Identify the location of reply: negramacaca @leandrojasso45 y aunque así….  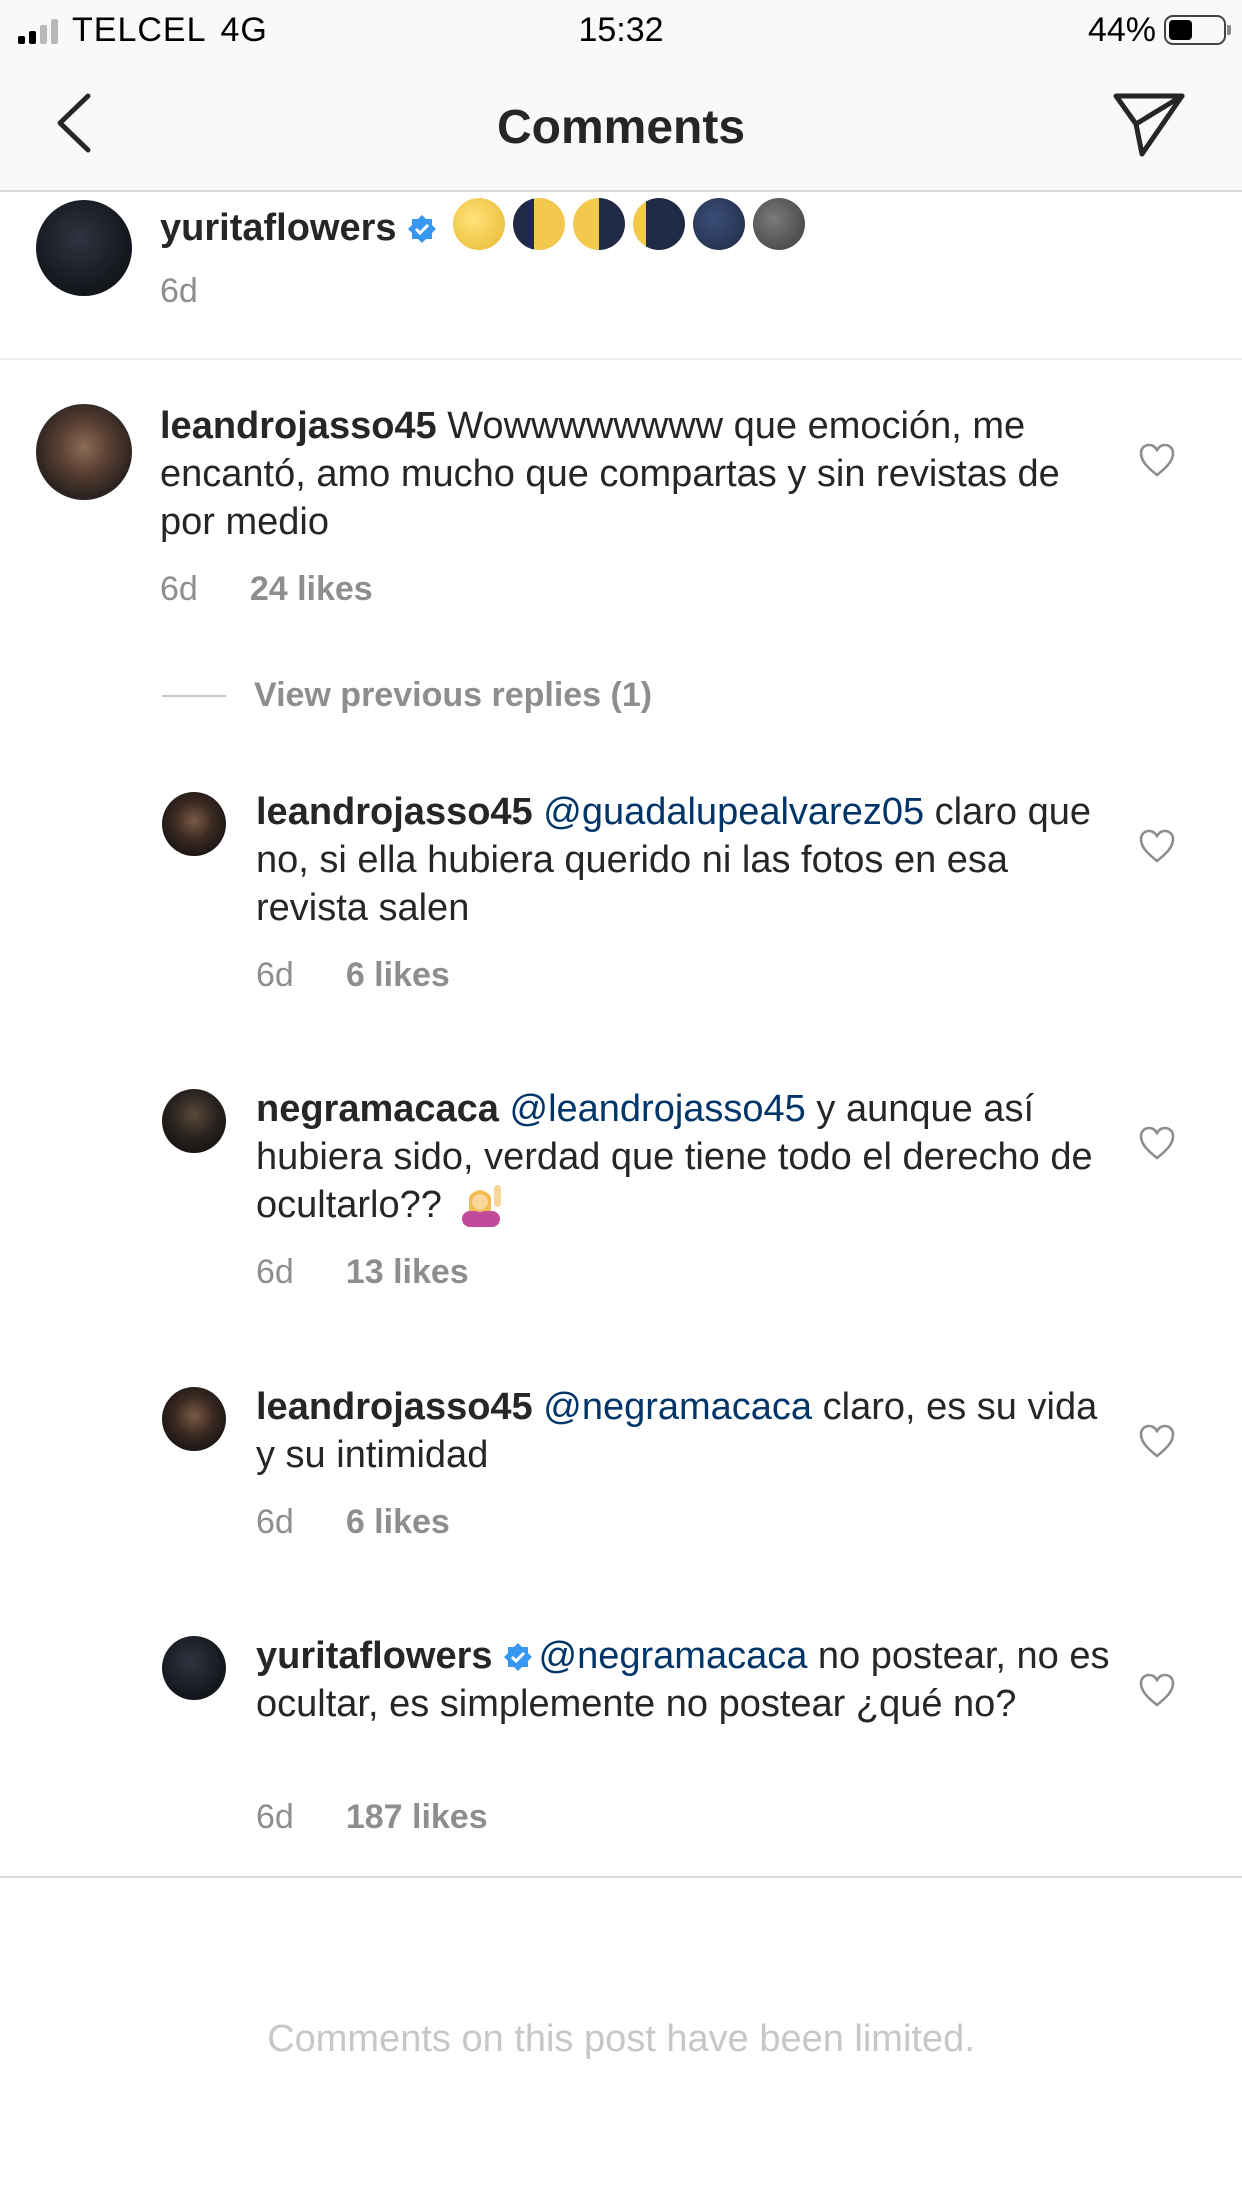
(621, 1200).